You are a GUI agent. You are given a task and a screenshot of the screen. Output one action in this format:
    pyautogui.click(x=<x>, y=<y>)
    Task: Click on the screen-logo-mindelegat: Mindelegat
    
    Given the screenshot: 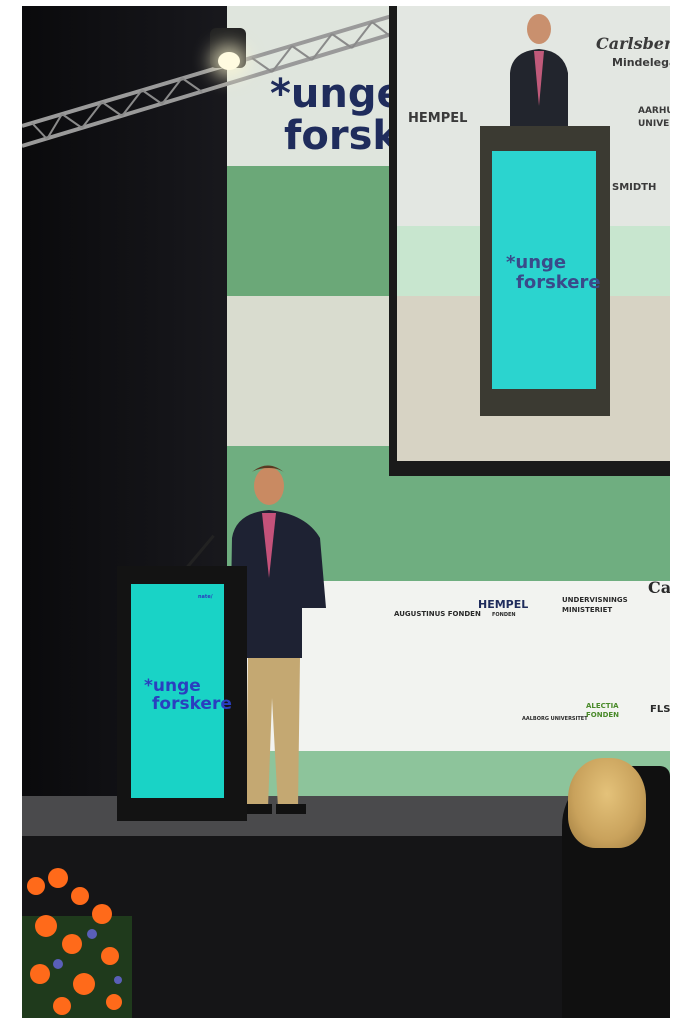 What is the action you would take?
    pyautogui.click(x=641, y=62)
    